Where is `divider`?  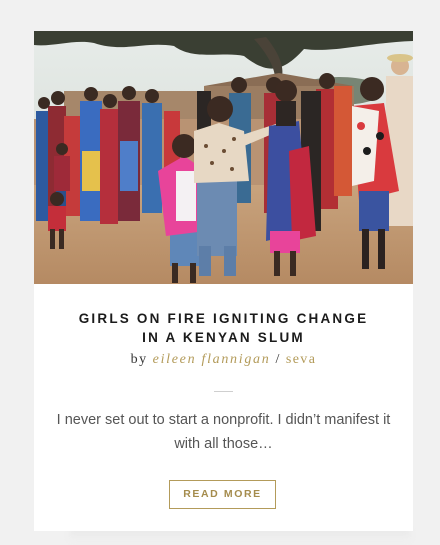 divider is located at coordinates (223, 391).